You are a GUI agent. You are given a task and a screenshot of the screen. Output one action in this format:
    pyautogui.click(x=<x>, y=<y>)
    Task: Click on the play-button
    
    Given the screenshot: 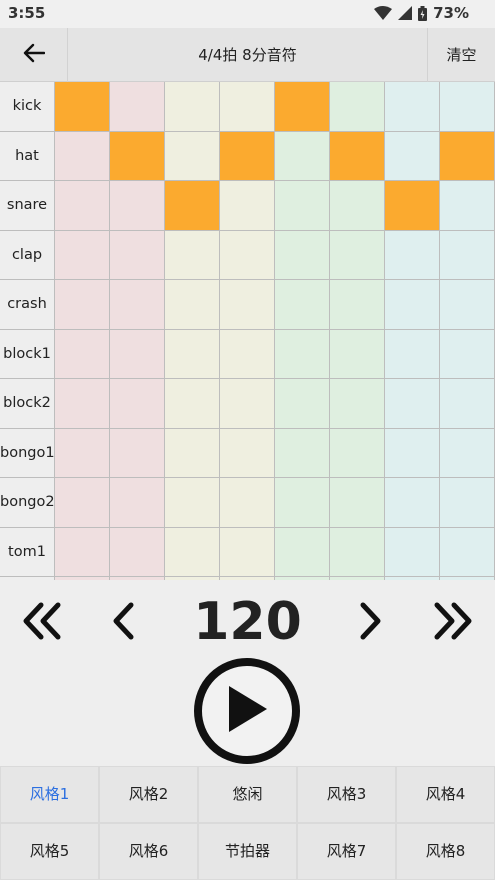 What is the action you would take?
    pyautogui.click(x=247, y=711)
    